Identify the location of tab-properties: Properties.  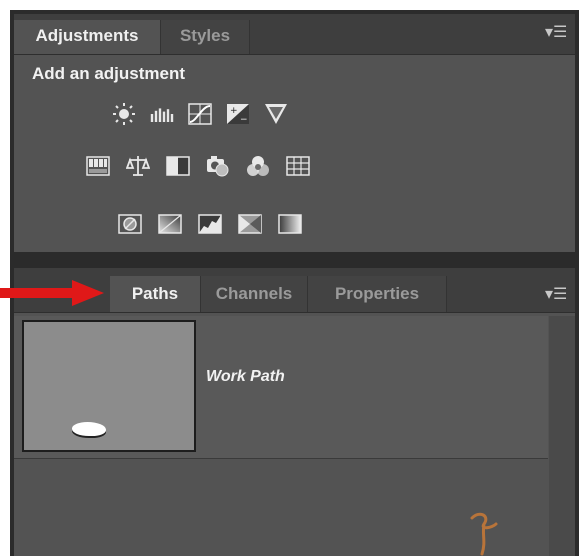
(377, 294).